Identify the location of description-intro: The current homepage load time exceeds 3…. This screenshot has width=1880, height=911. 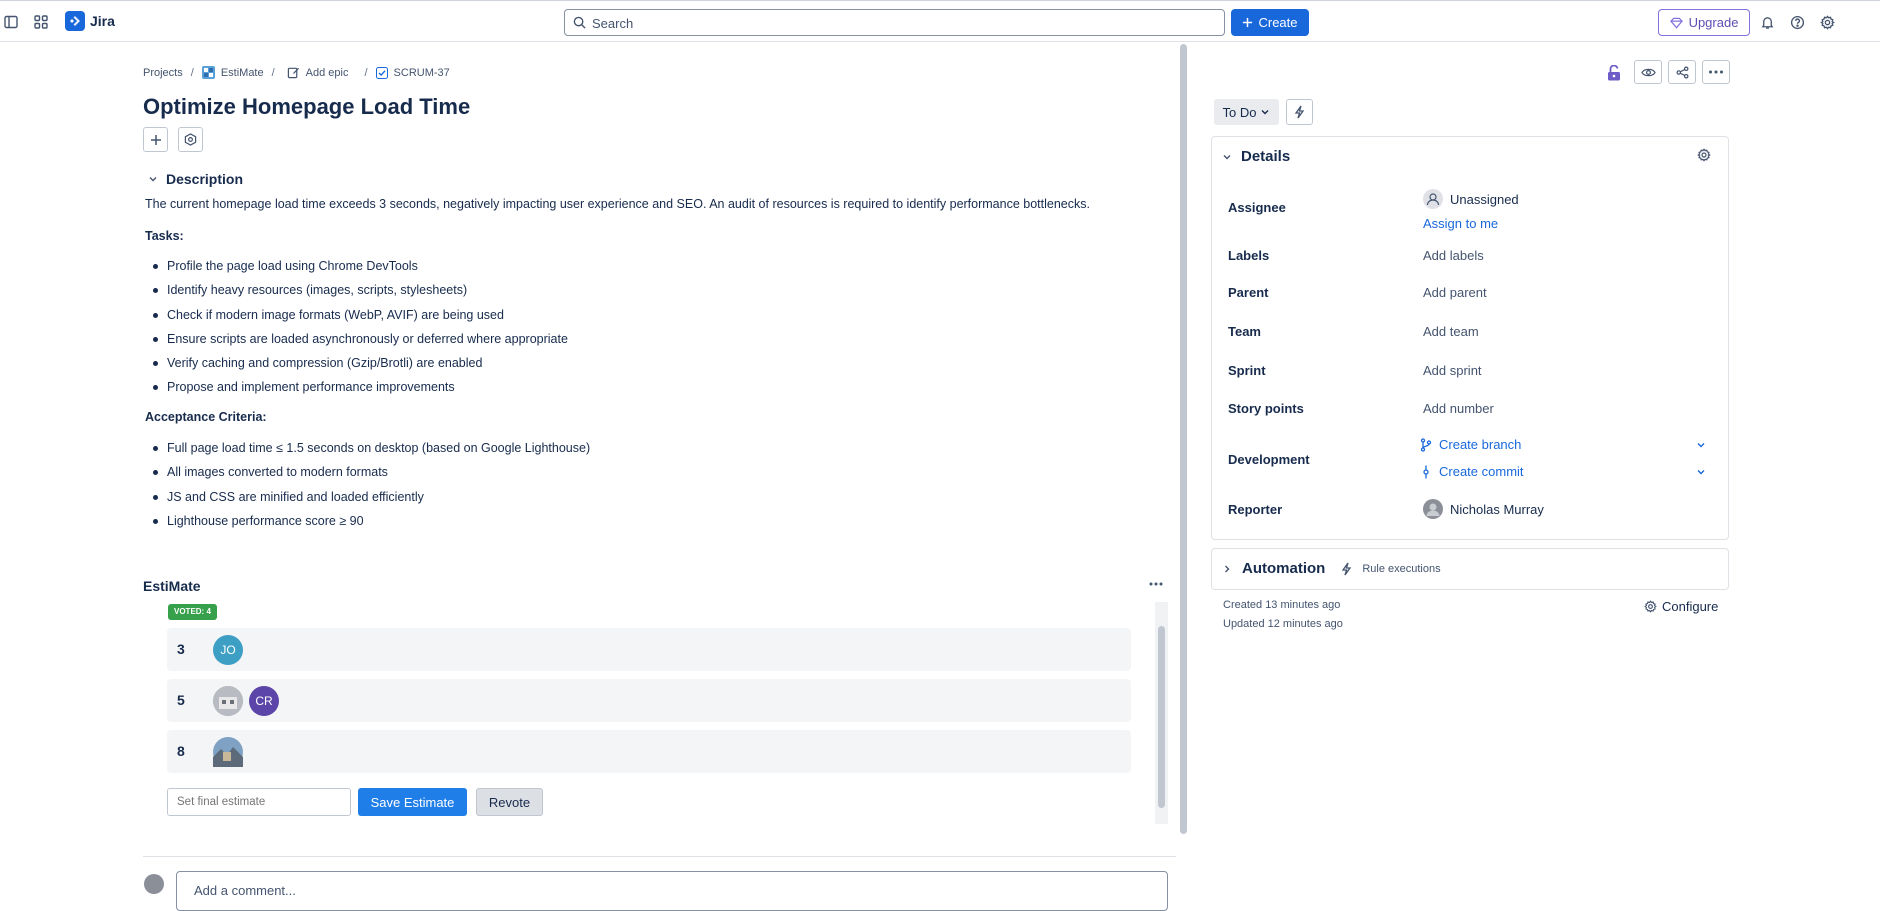
(617, 204).